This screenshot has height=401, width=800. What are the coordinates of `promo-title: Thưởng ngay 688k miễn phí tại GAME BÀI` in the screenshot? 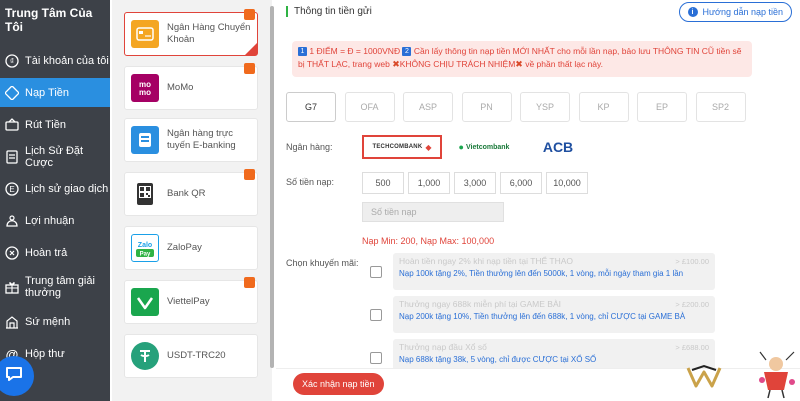 It's located at (480, 304).